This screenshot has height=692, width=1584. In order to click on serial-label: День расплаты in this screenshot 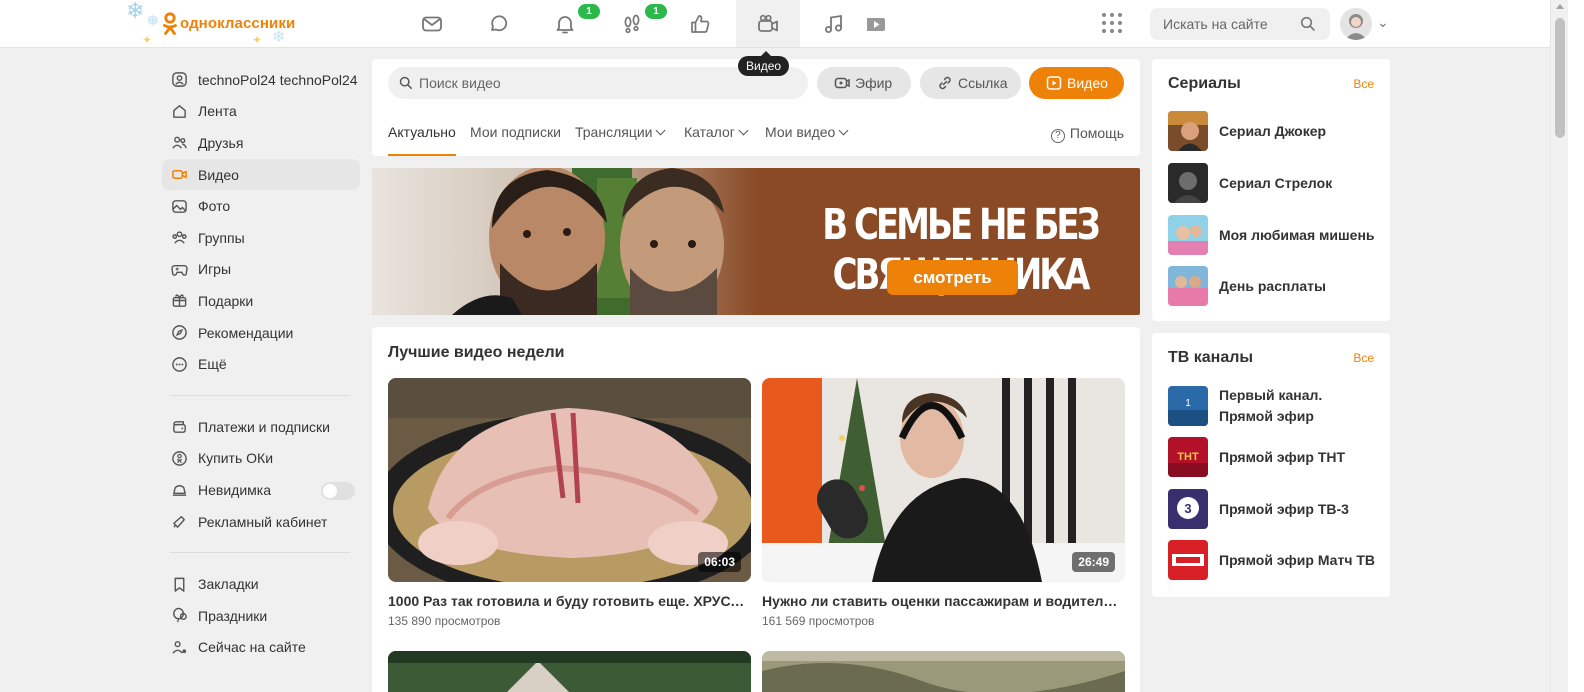, I will do `click(1272, 285)`.